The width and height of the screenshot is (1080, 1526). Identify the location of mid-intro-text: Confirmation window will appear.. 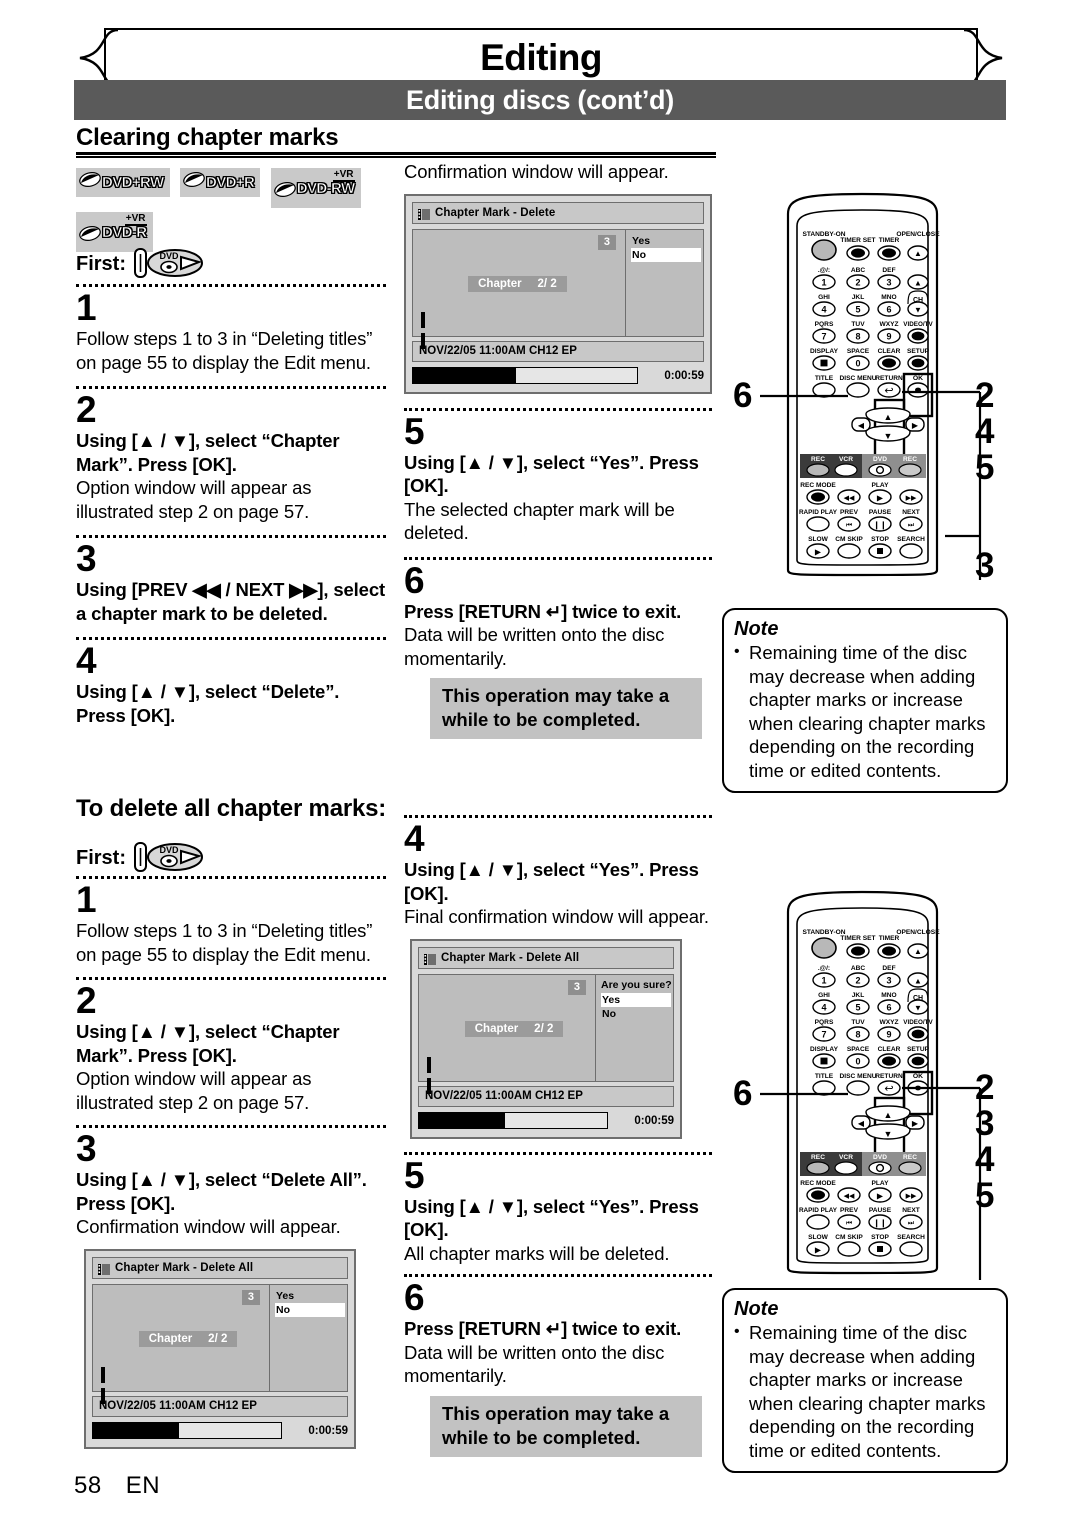
(536, 171).